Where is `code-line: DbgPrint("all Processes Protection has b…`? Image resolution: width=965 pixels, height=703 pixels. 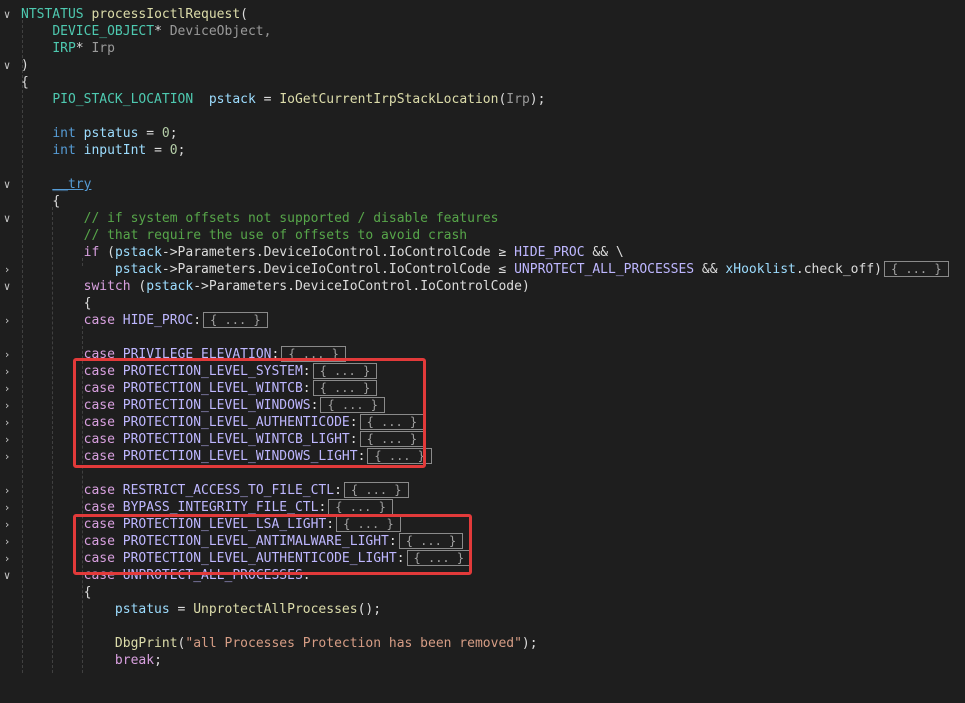 code-line: DbgPrint("all Processes Protection has b… is located at coordinates (482, 643).